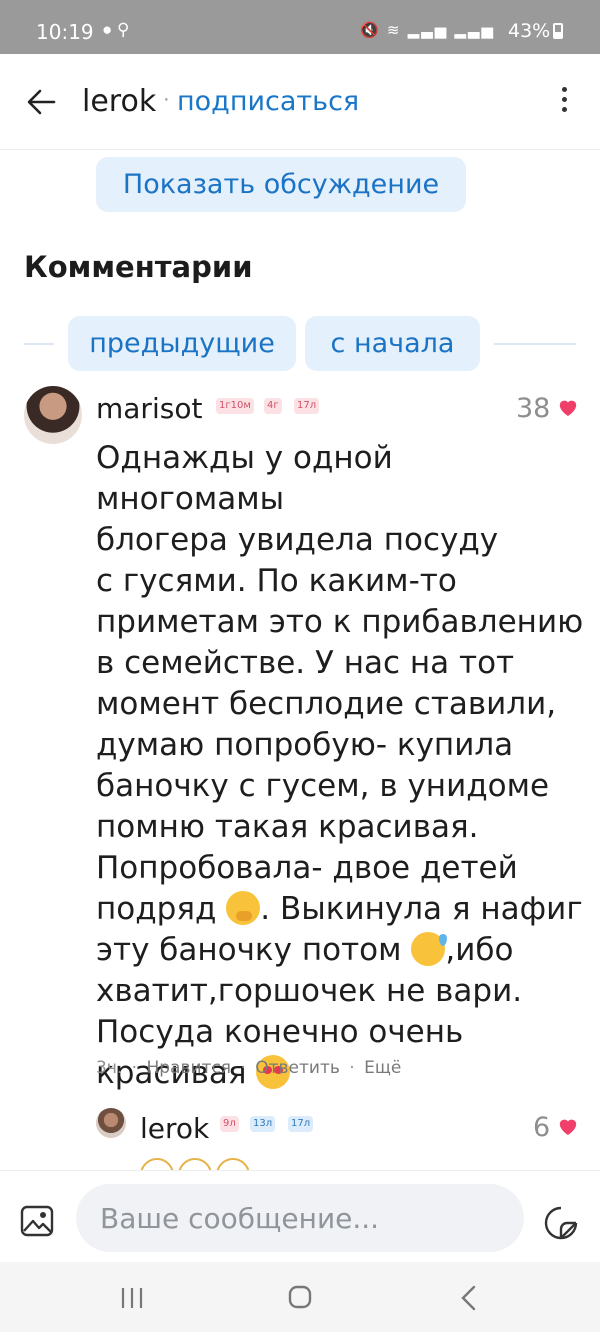  I want to click on comment-actions: 3ч. · Нравится · Ответить · Ещё, so click(249, 1068).